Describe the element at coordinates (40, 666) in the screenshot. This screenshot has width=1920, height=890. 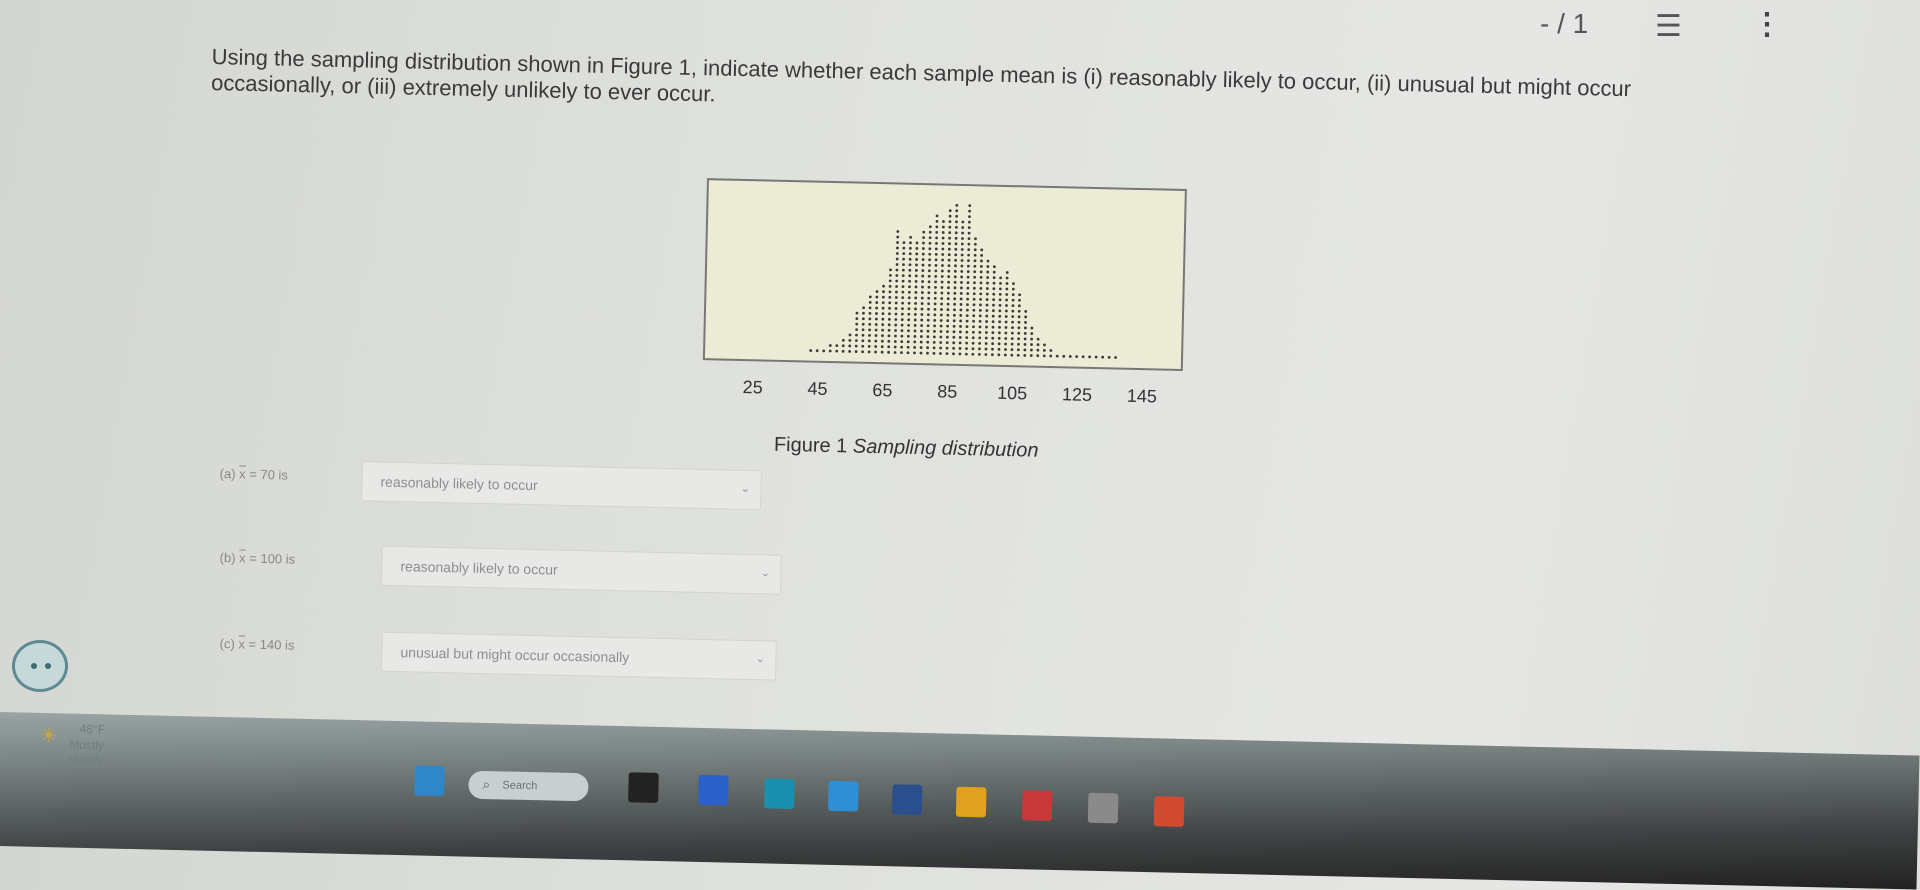
I see `assistant-avatar-icon` at that location.